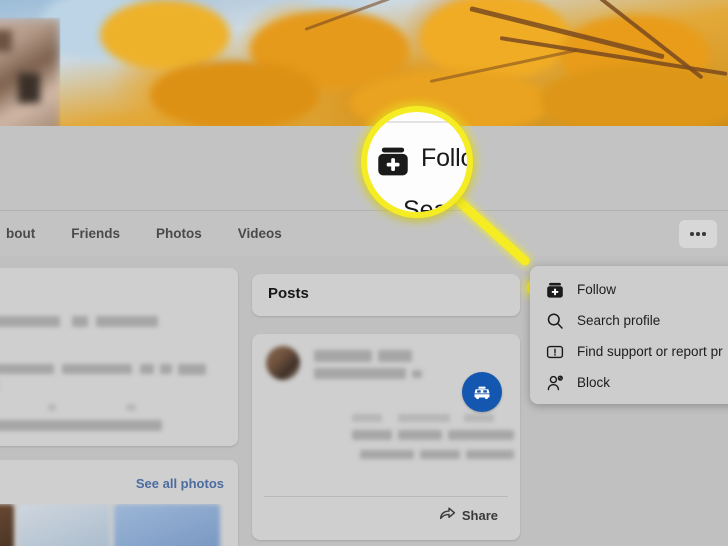 The height and width of the screenshot is (546, 728). Describe the element at coordinates (26, 234) in the screenshot. I see `tab-about: bout` at that location.